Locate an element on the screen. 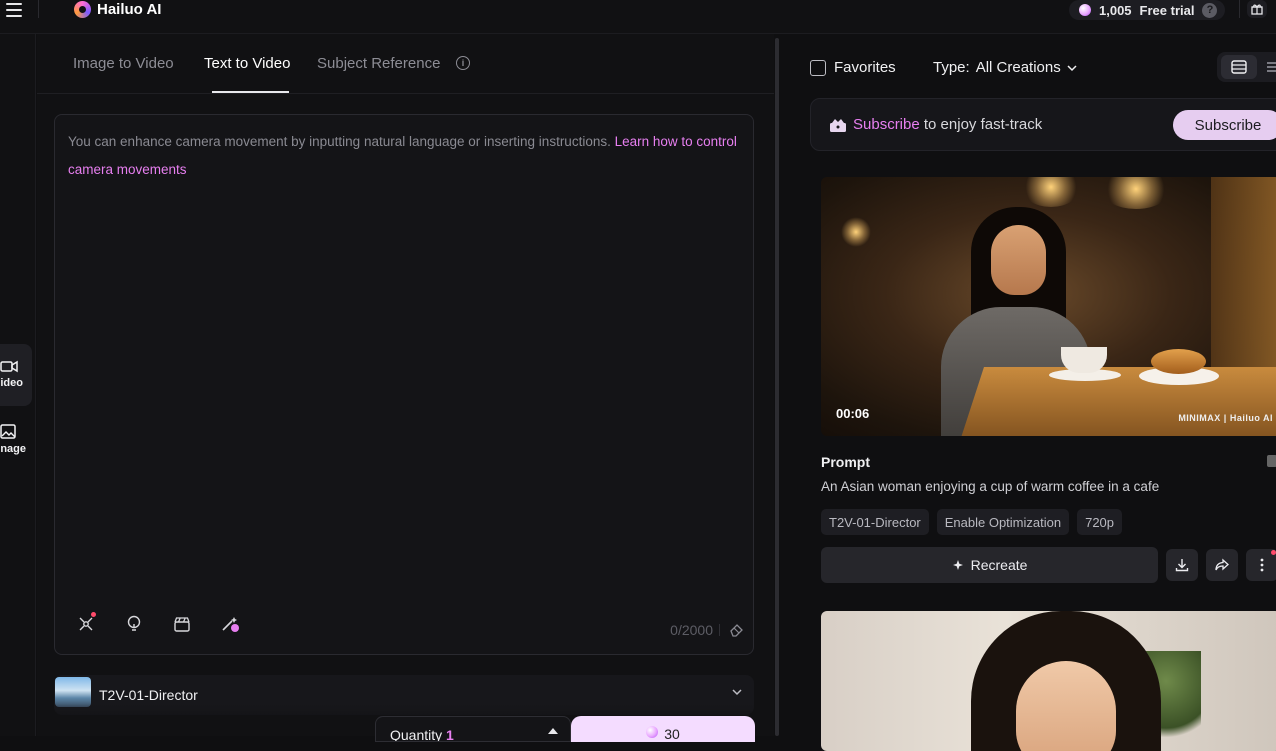 The height and width of the screenshot is (751, 1276). help-icon: ? is located at coordinates (1210, 10).